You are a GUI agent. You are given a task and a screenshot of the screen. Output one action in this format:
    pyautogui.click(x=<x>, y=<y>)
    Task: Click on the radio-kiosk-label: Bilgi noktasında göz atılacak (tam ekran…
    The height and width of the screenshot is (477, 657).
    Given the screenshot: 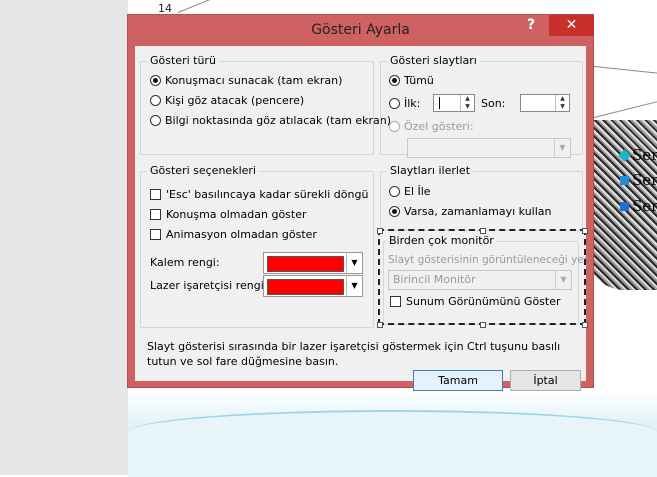 What is the action you would take?
    pyautogui.click(x=278, y=120)
    